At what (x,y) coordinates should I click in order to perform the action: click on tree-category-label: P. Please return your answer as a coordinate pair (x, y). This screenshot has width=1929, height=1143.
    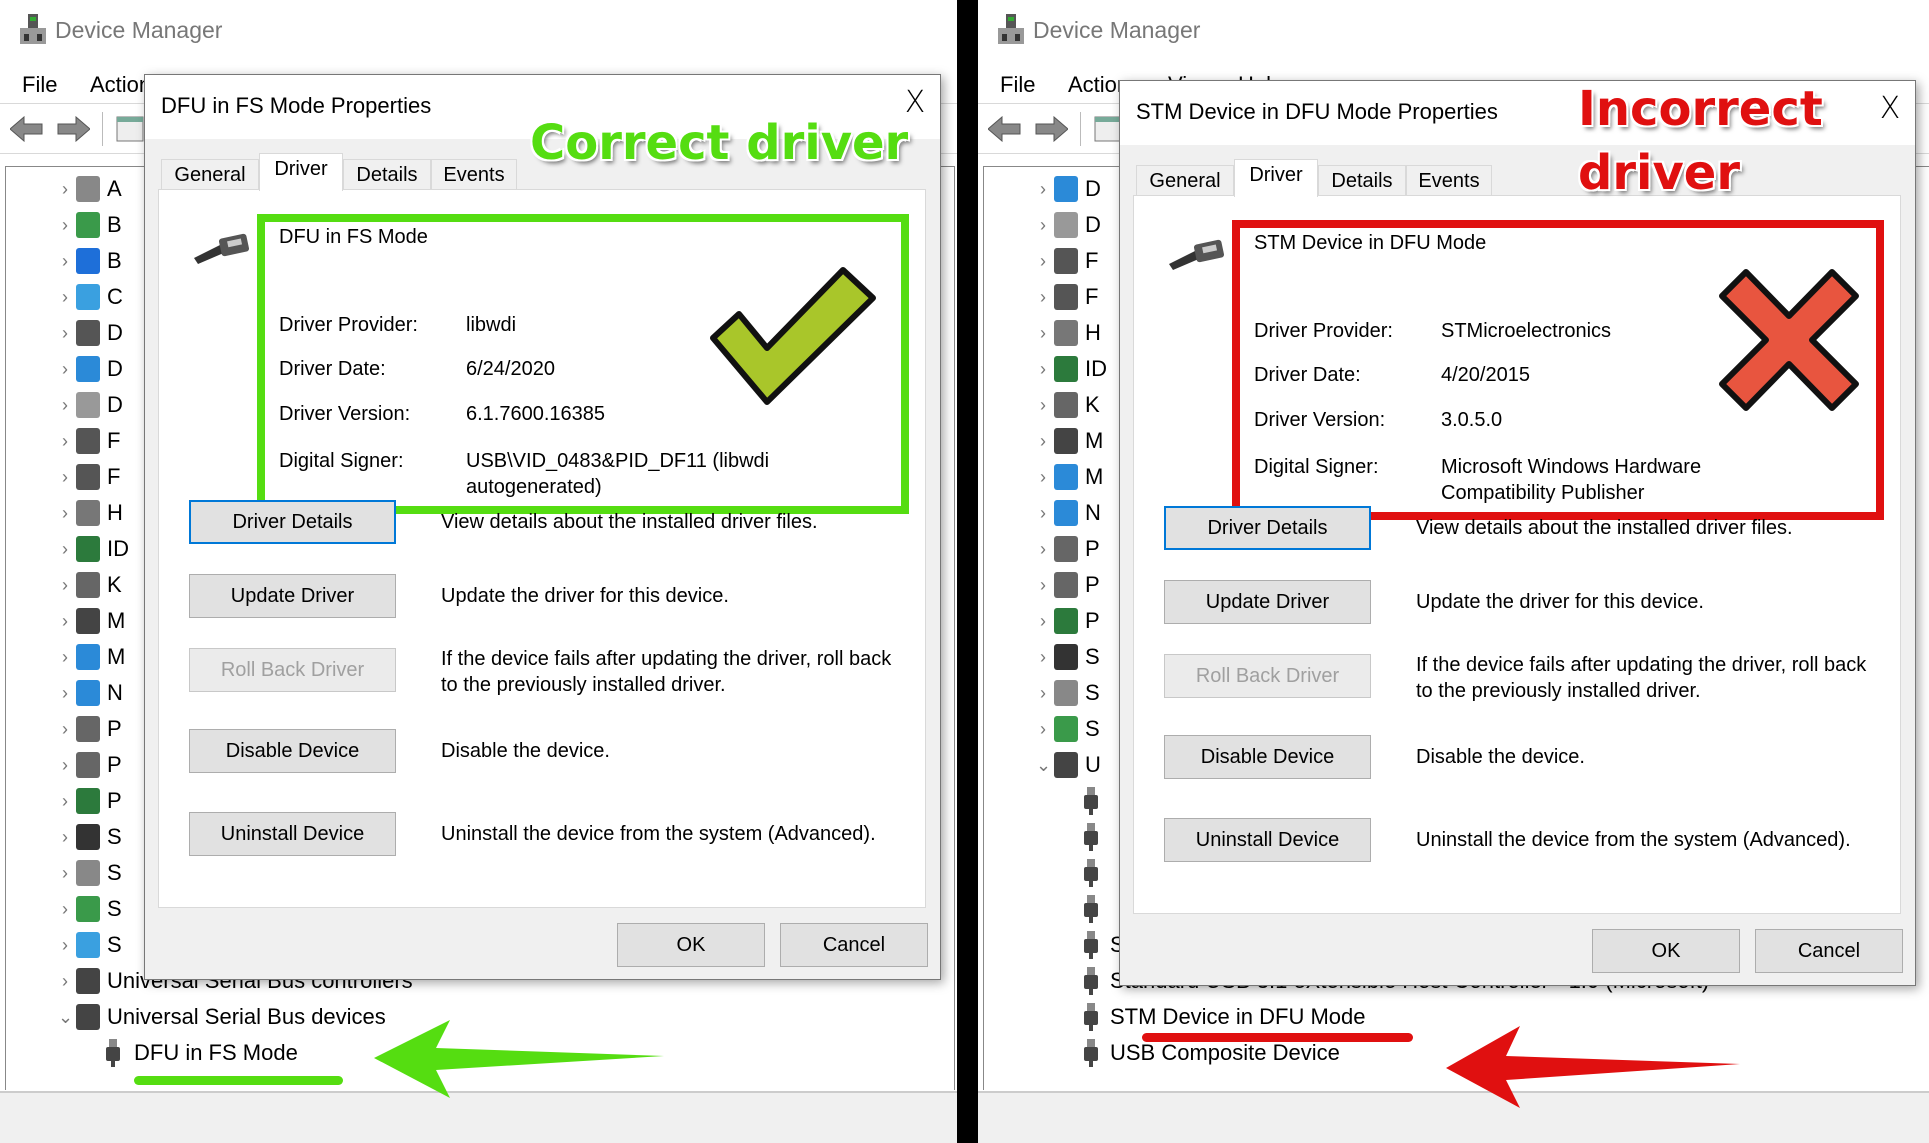
    Looking at the image, I should click on (114, 764).